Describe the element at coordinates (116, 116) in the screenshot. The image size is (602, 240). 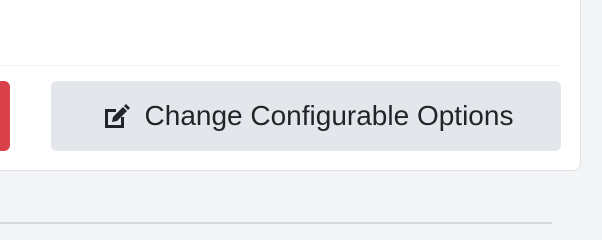
I see `edit-icon` at that location.